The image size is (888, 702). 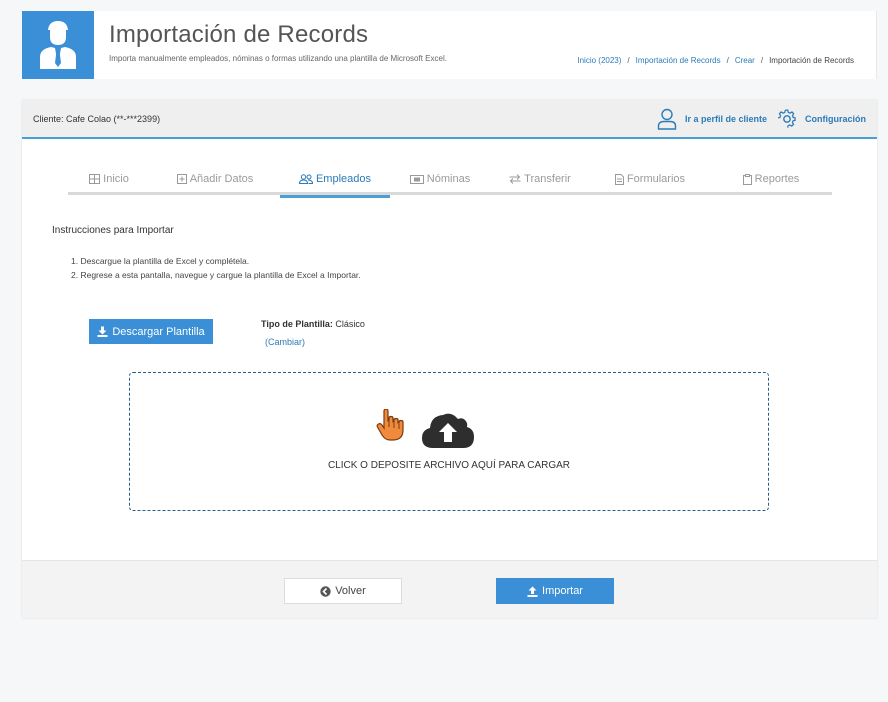 I want to click on user-tie-icon, so click(x=58, y=45).